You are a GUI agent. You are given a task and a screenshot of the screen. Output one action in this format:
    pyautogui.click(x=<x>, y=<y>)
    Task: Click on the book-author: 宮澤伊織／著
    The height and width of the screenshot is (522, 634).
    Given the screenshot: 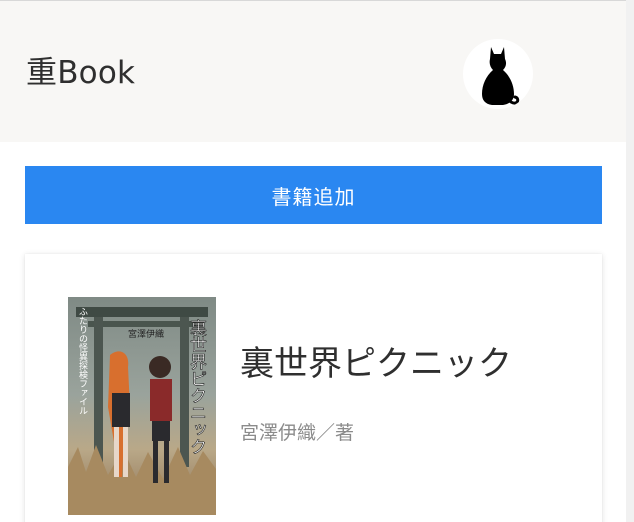 What is the action you would take?
    pyautogui.click(x=297, y=433)
    